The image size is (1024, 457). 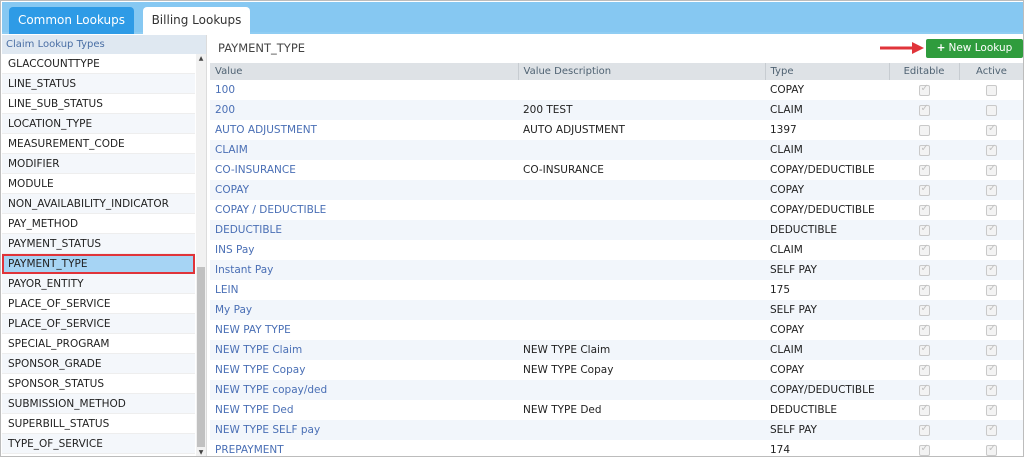 I want to click on cell-value-link: NEW TYPE Claim, so click(x=364, y=350).